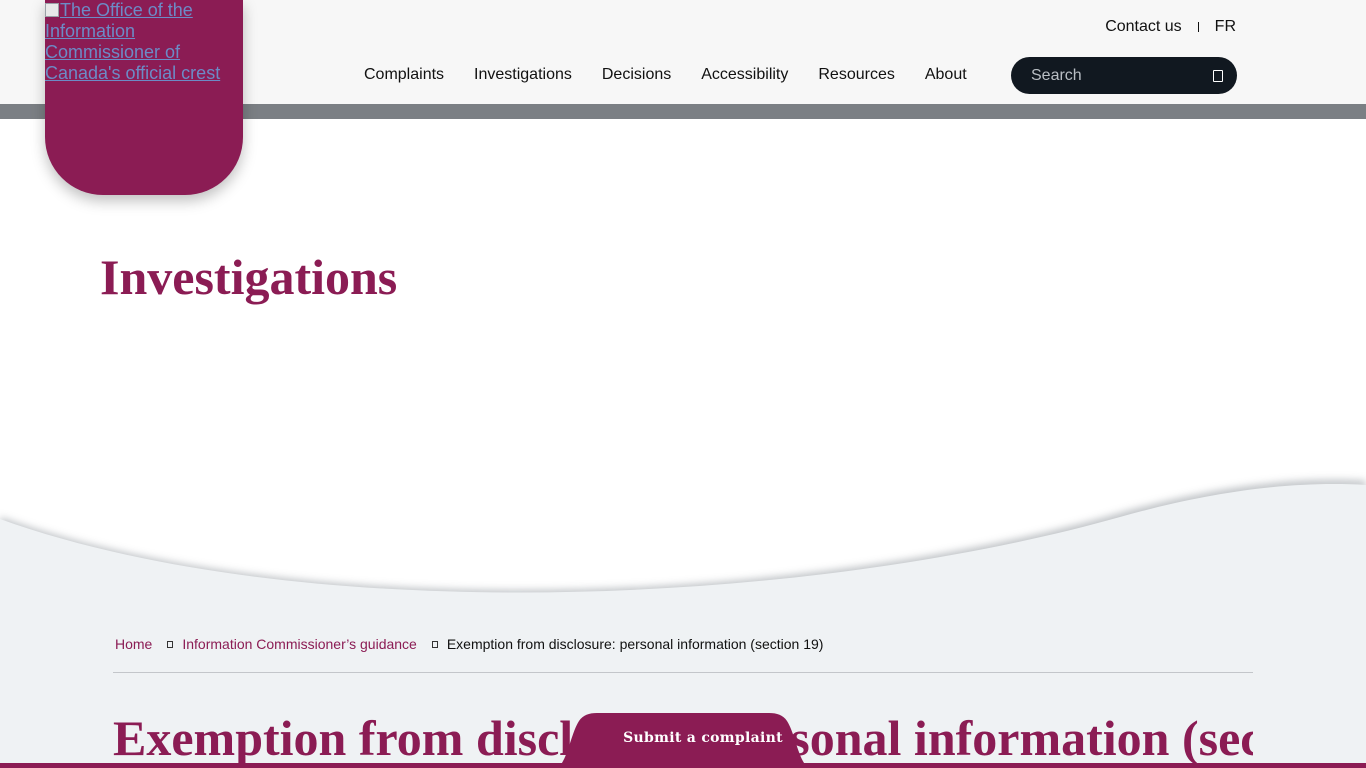 The width and height of the screenshot is (1366, 768). I want to click on utility-nav: Contact us FR, so click(1170, 27).